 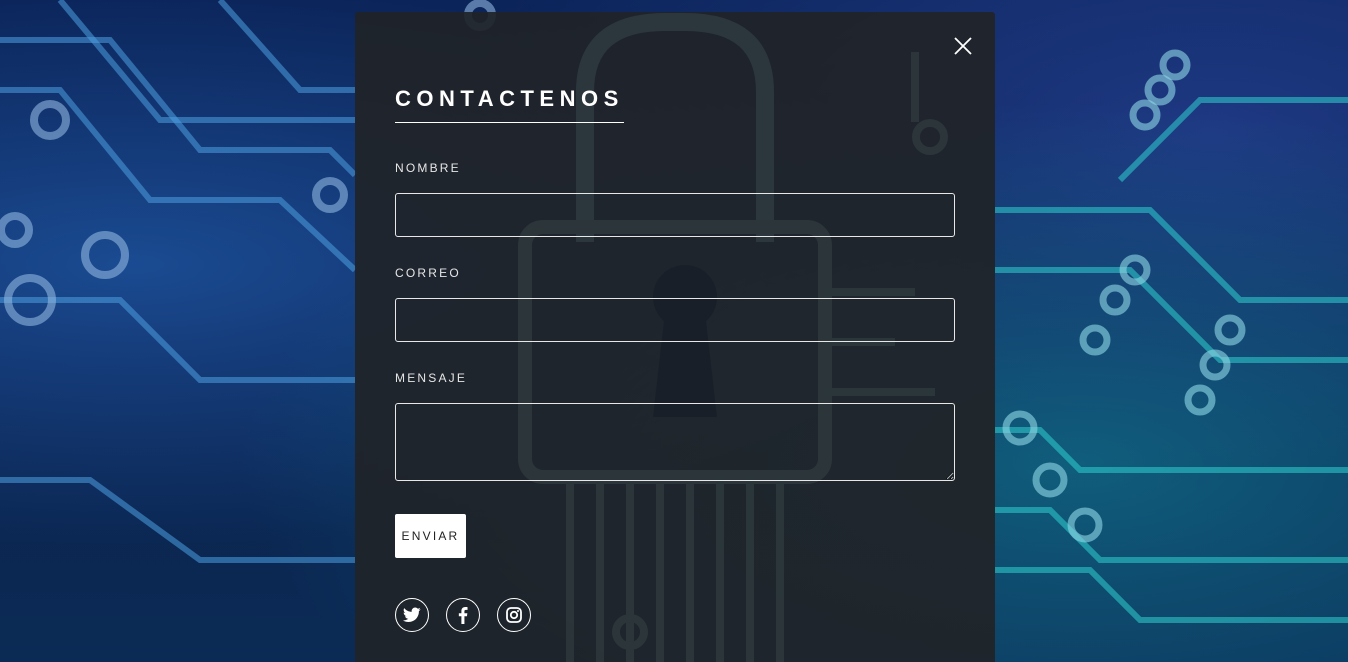 I want to click on close-button, so click(x=963, y=46).